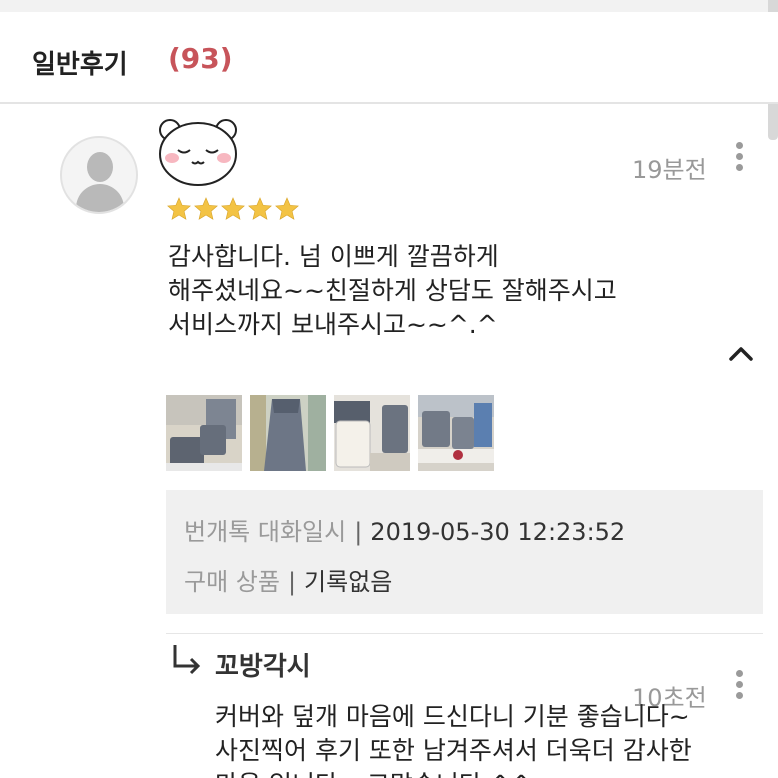  I want to click on review-line: 해주셨네요~~친절하게 상담도 잘해주시고, so click(392, 290).